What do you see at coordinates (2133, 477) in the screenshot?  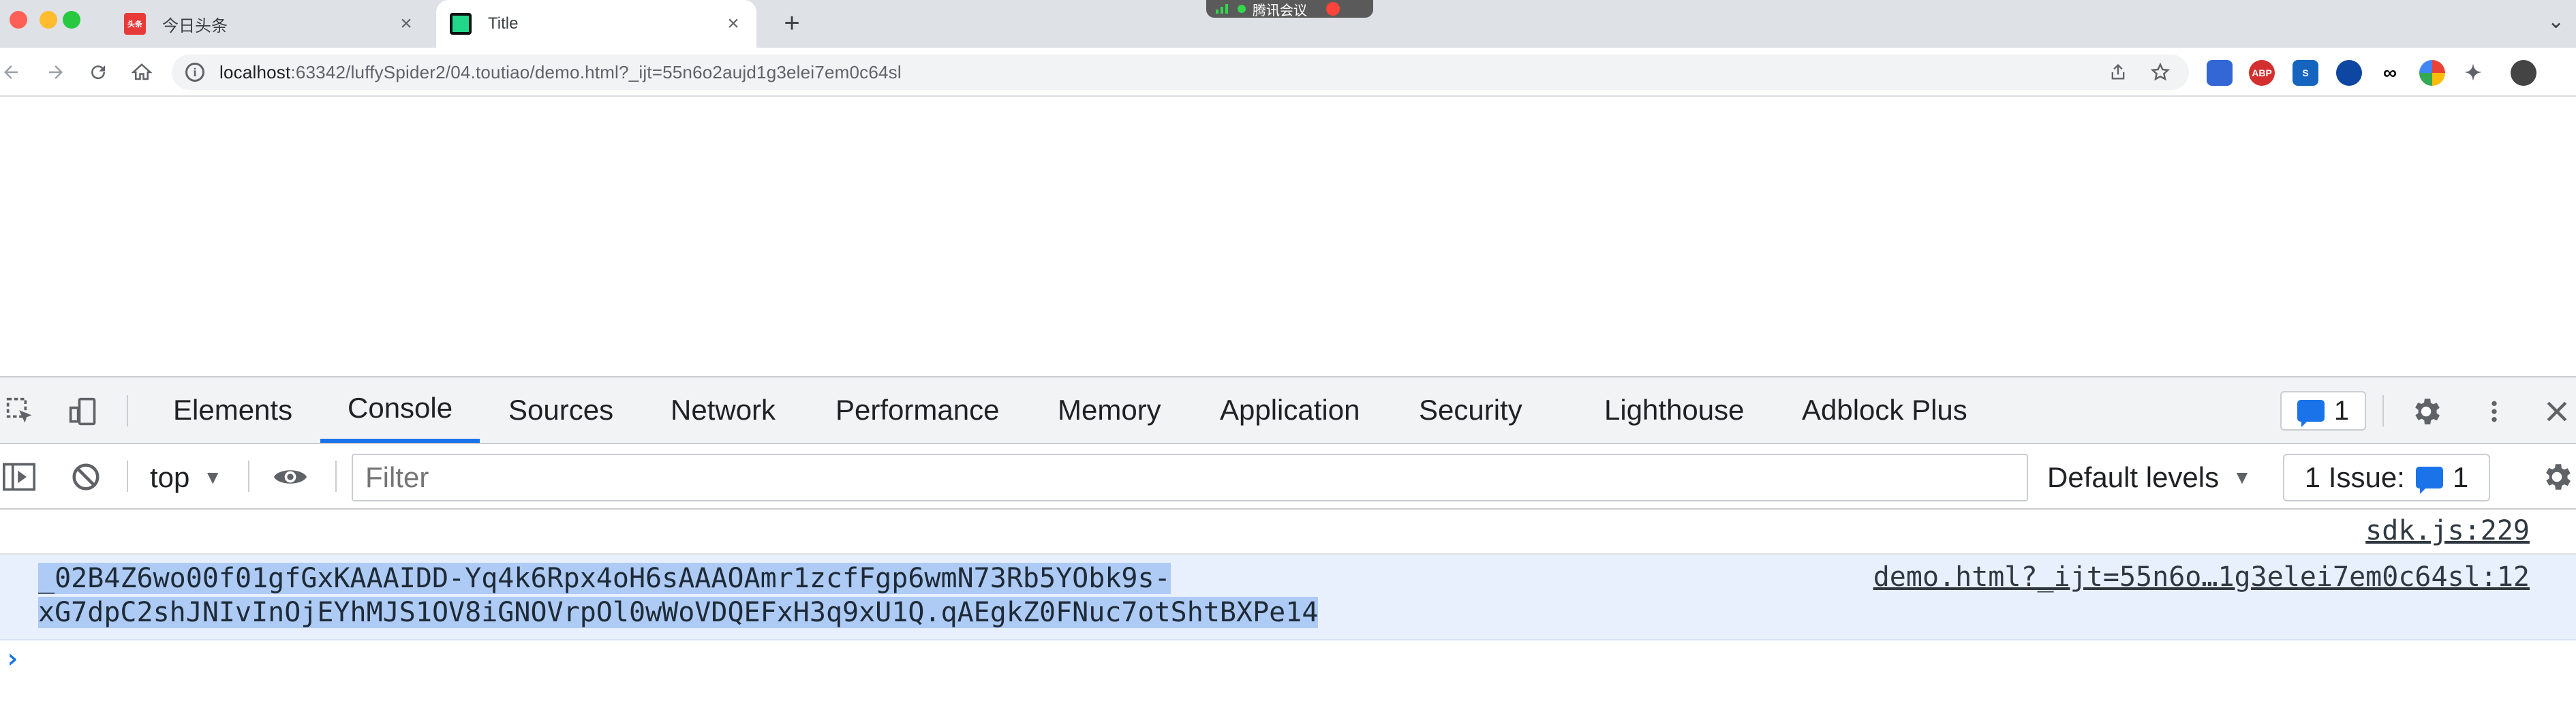 I see `levels-value: Default levels` at bounding box center [2133, 477].